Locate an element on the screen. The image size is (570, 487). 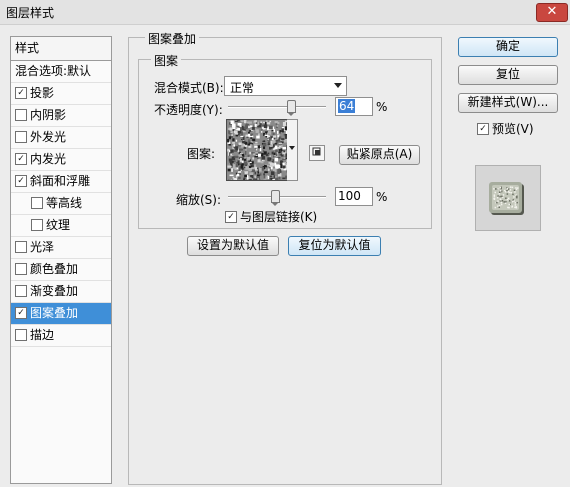
pattern-label: 图案: is located at coordinates (201, 154).